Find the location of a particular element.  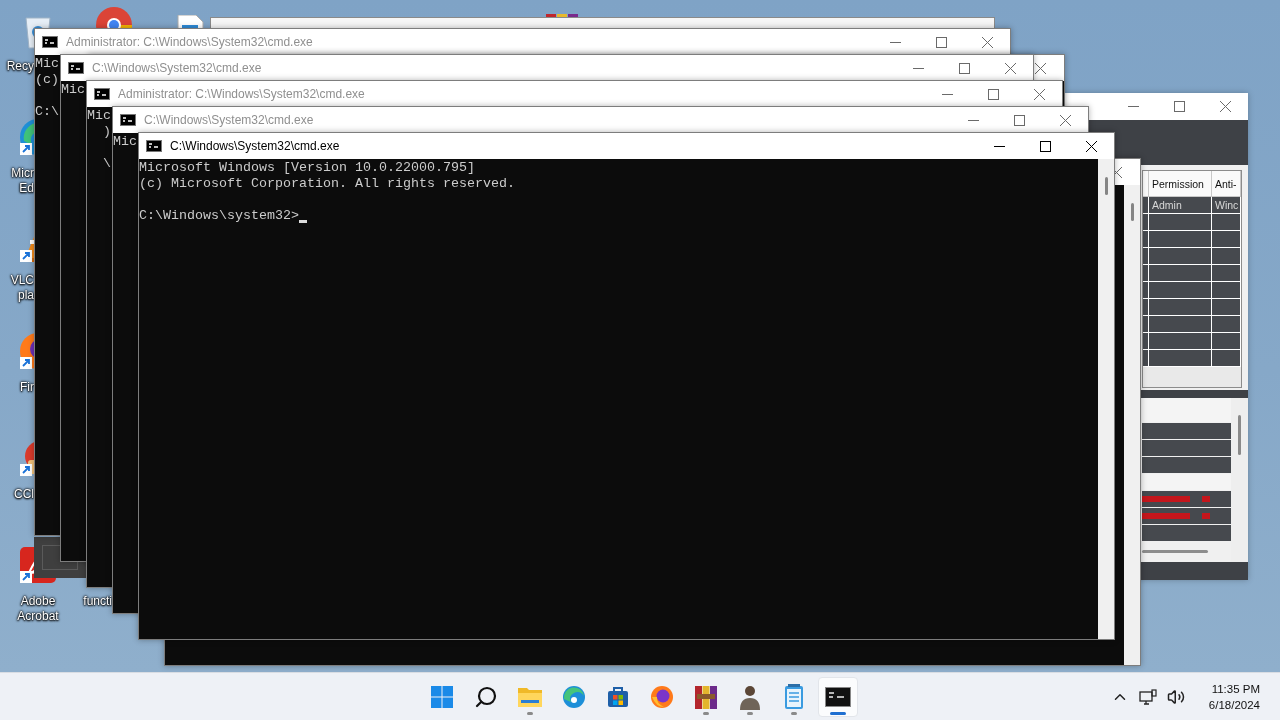

console-prompt: C:\ is located at coordinates (47, 112).